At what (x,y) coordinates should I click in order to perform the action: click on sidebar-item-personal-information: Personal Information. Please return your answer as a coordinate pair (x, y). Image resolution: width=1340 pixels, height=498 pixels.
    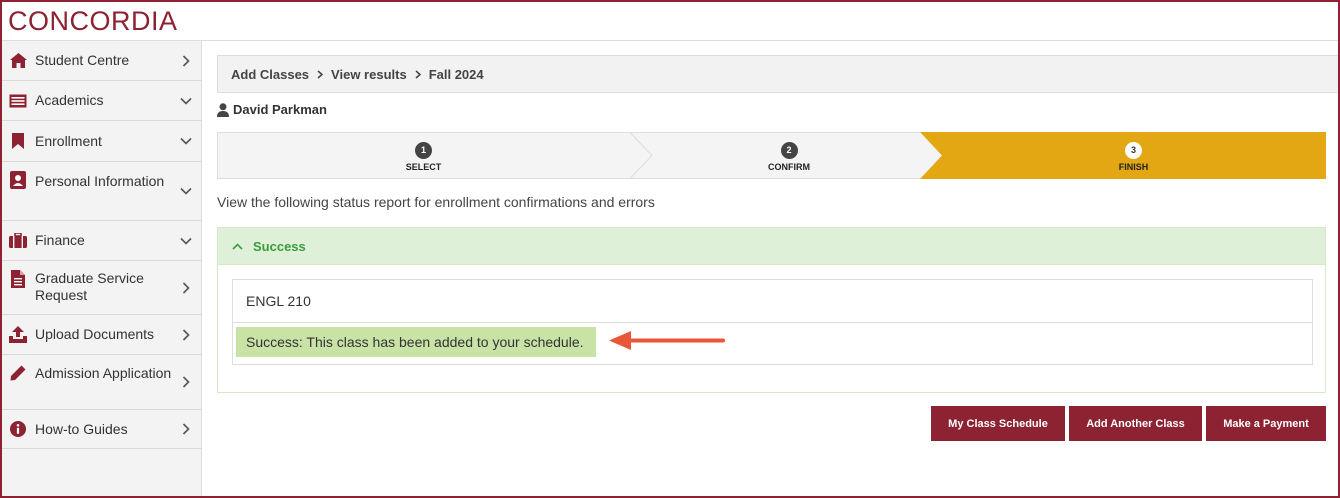
    Looking at the image, I should click on (102, 191).